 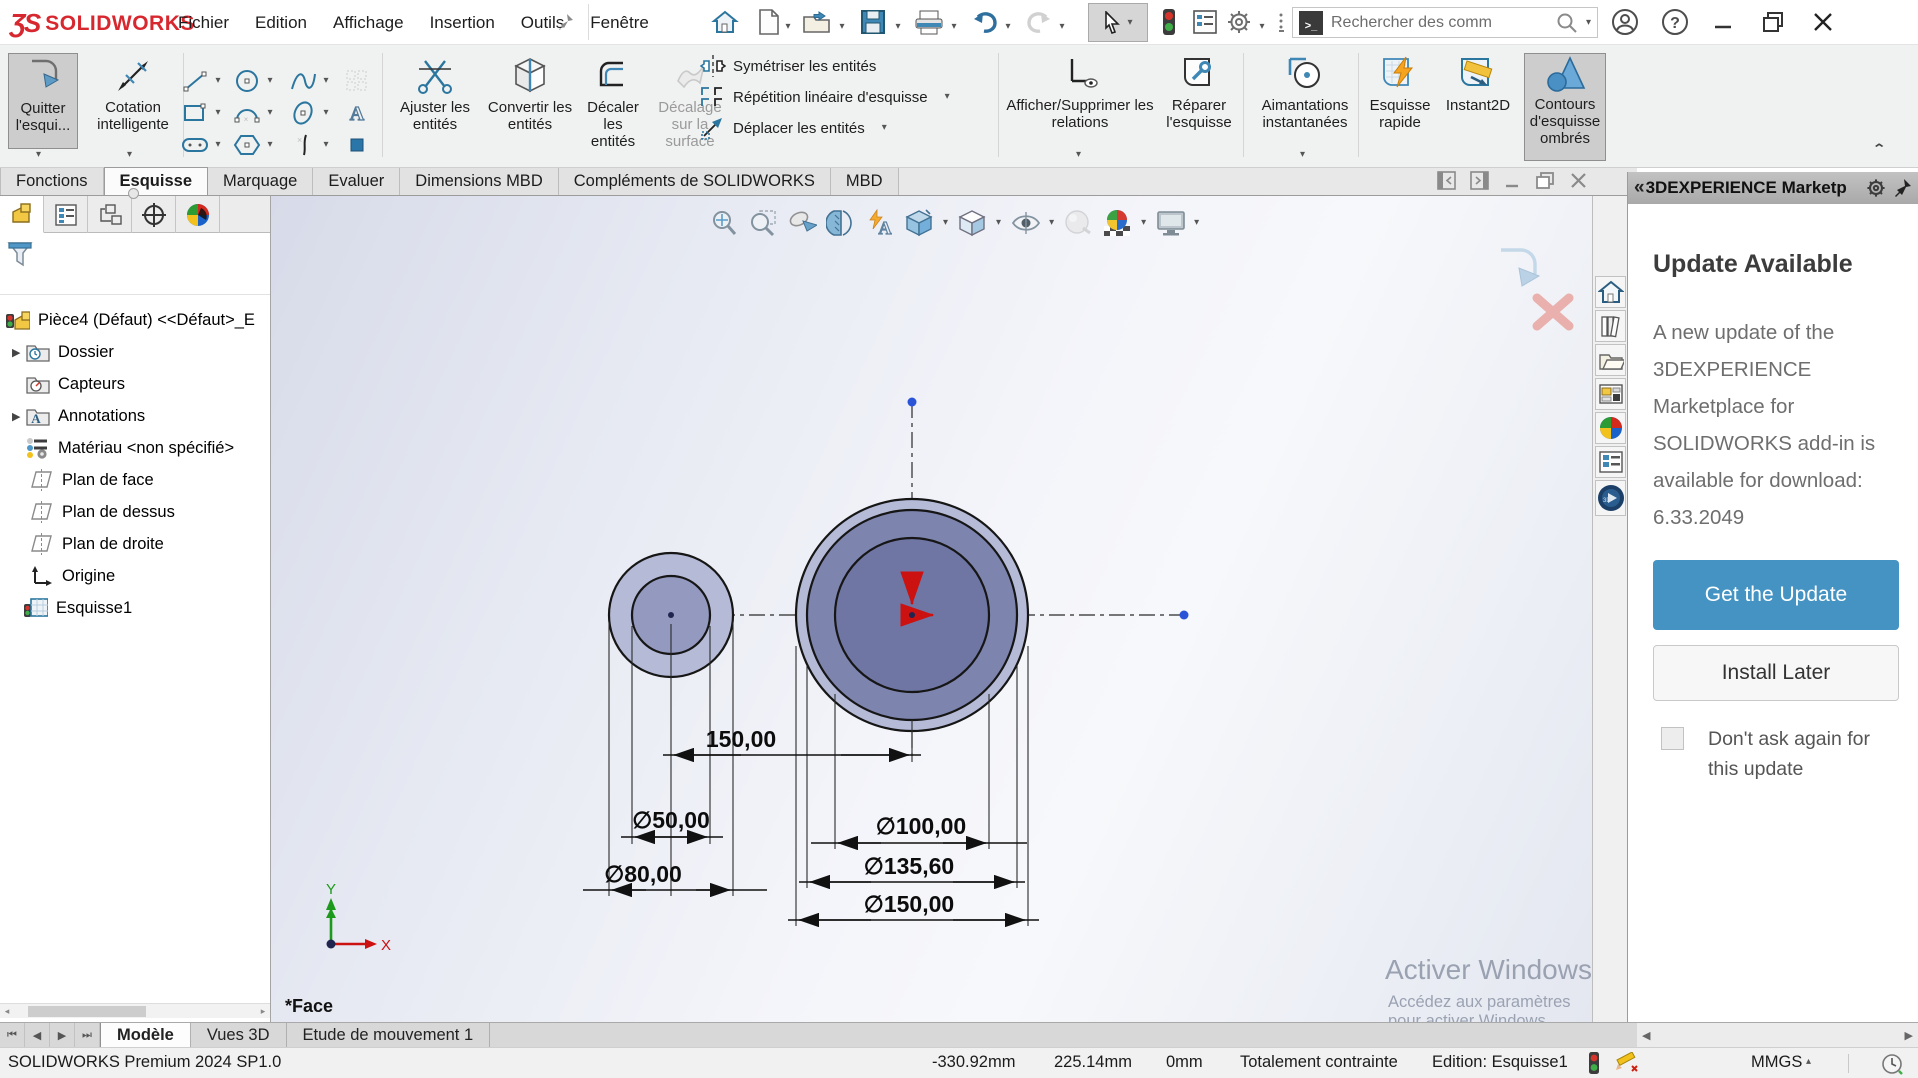 I want to click on mirror-entities-button: Symétriser les entités, so click(x=825, y=66).